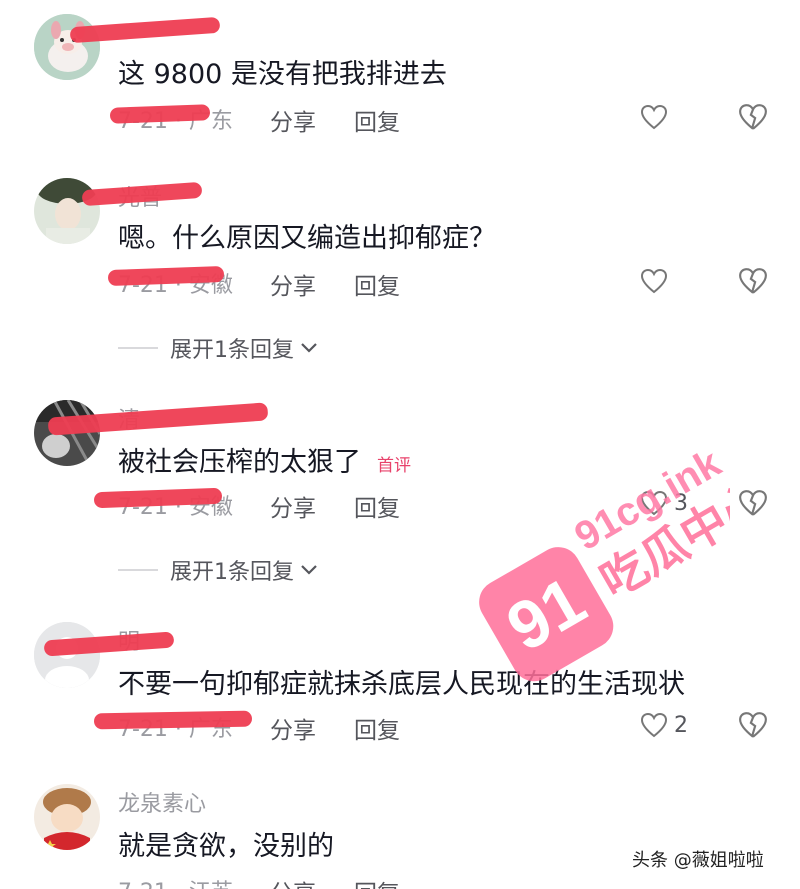 The image size is (800, 889). What do you see at coordinates (401, 684) in the screenshot?
I see `comment-text: 不要一句抑郁症就抹杀底层人民现在的生活现状` at bounding box center [401, 684].